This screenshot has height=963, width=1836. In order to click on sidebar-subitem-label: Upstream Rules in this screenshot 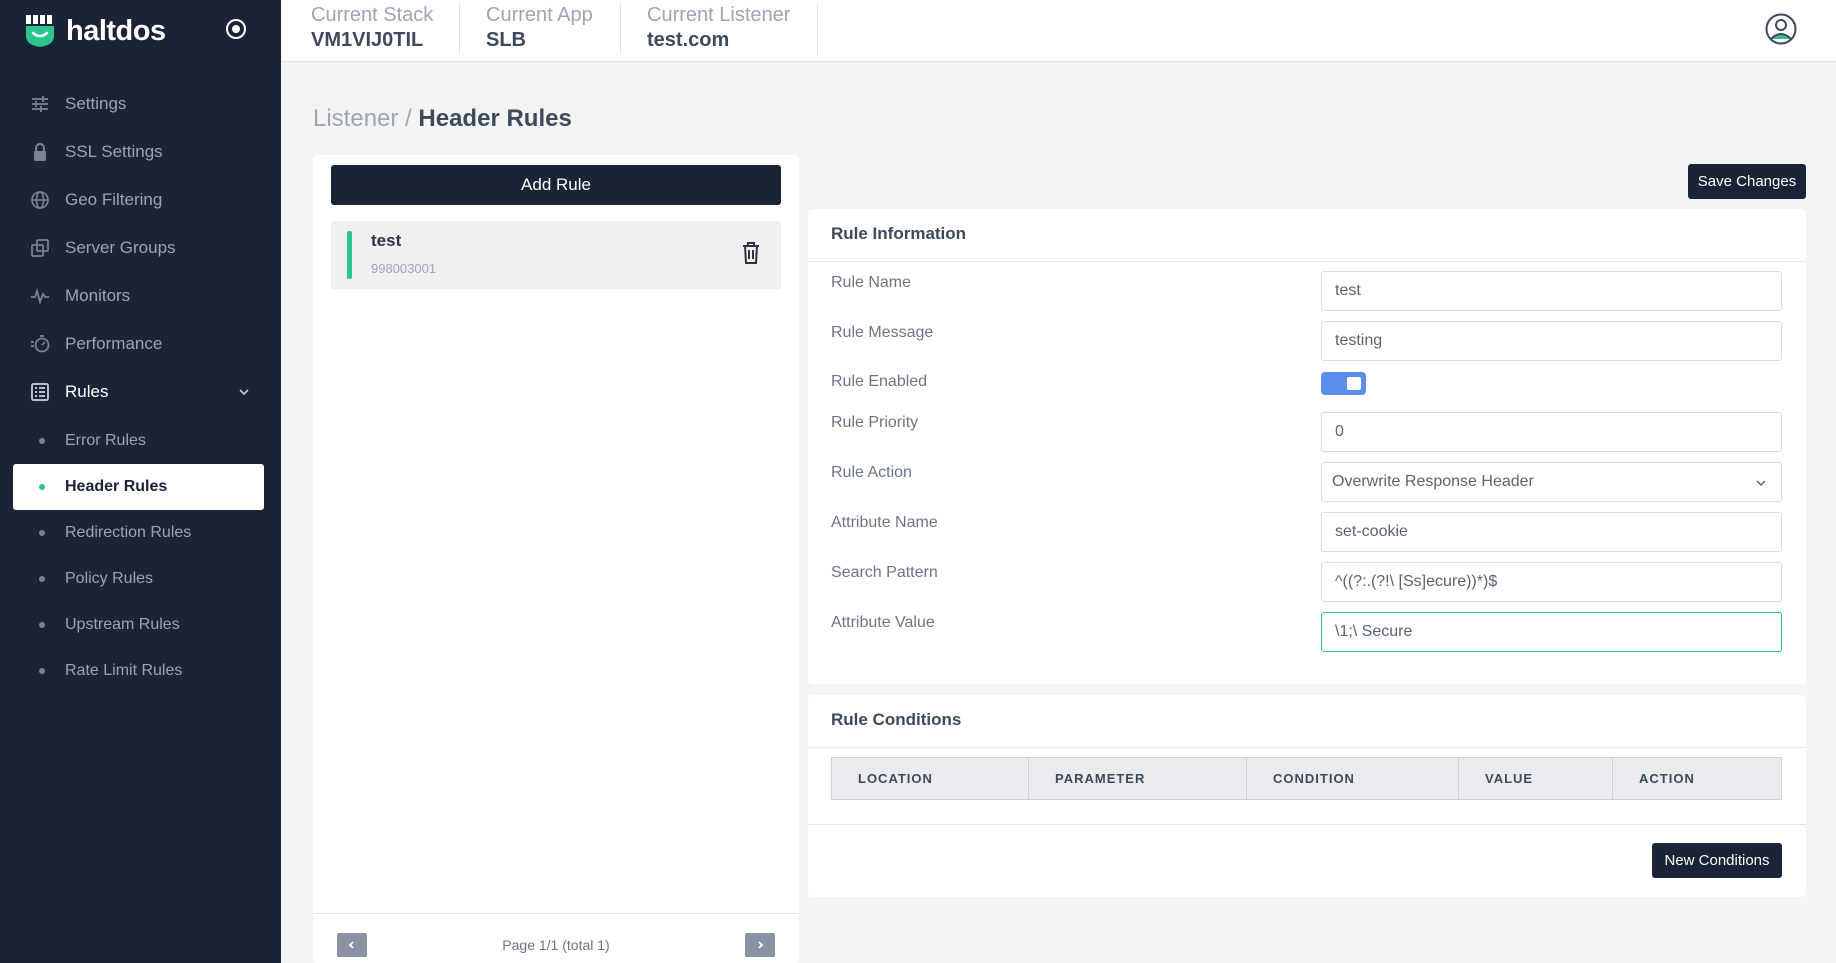, I will do `click(122, 624)`.